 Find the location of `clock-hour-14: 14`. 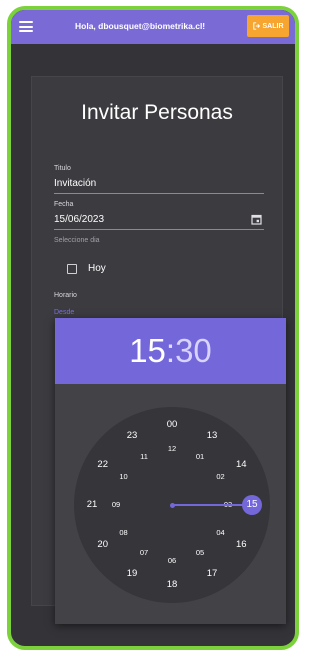

clock-hour-14: 14 is located at coordinates (241, 465).